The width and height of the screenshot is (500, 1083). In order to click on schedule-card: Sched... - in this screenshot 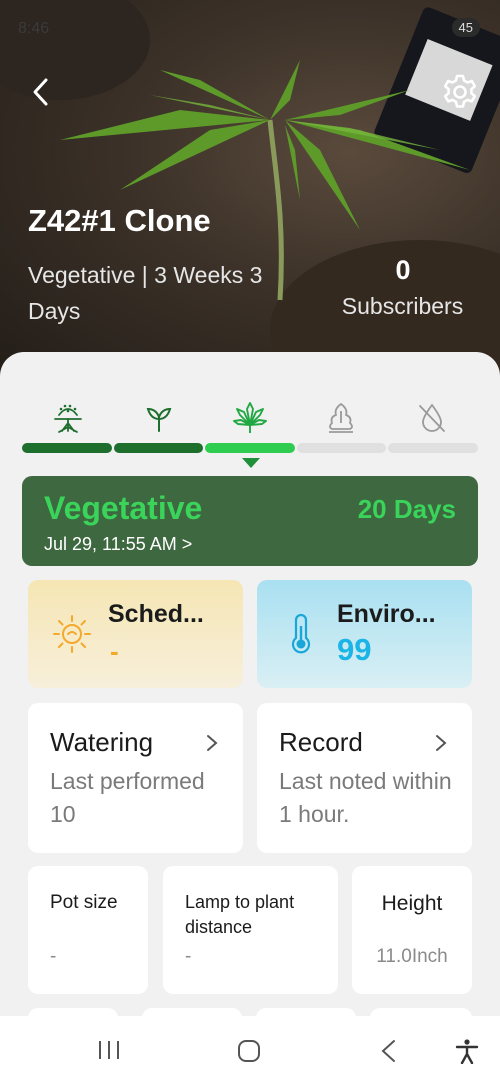, I will do `click(135, 634)`.